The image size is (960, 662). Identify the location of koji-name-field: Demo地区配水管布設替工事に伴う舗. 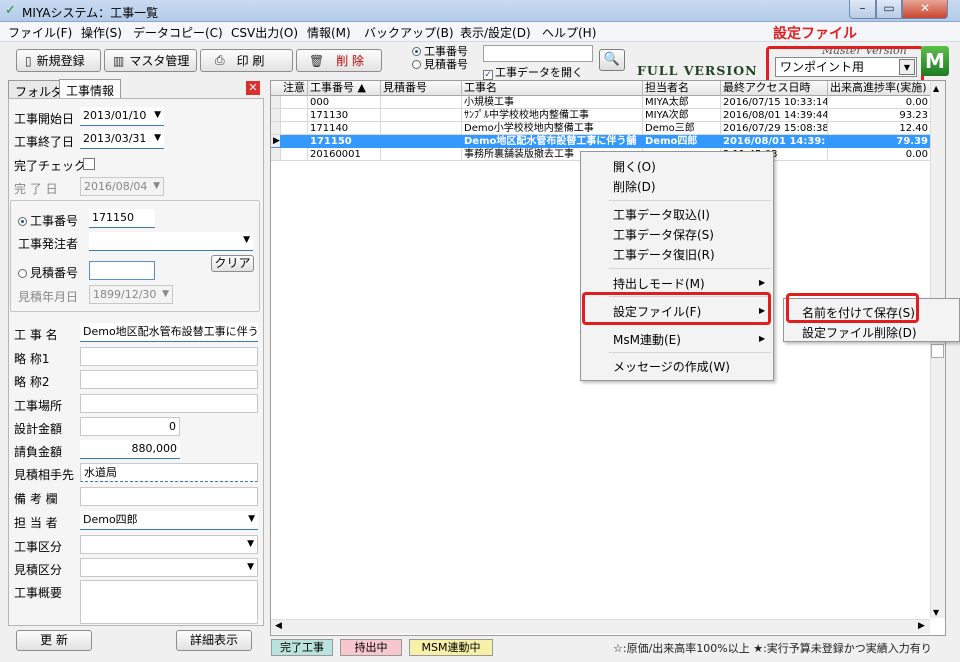
(169, 332).